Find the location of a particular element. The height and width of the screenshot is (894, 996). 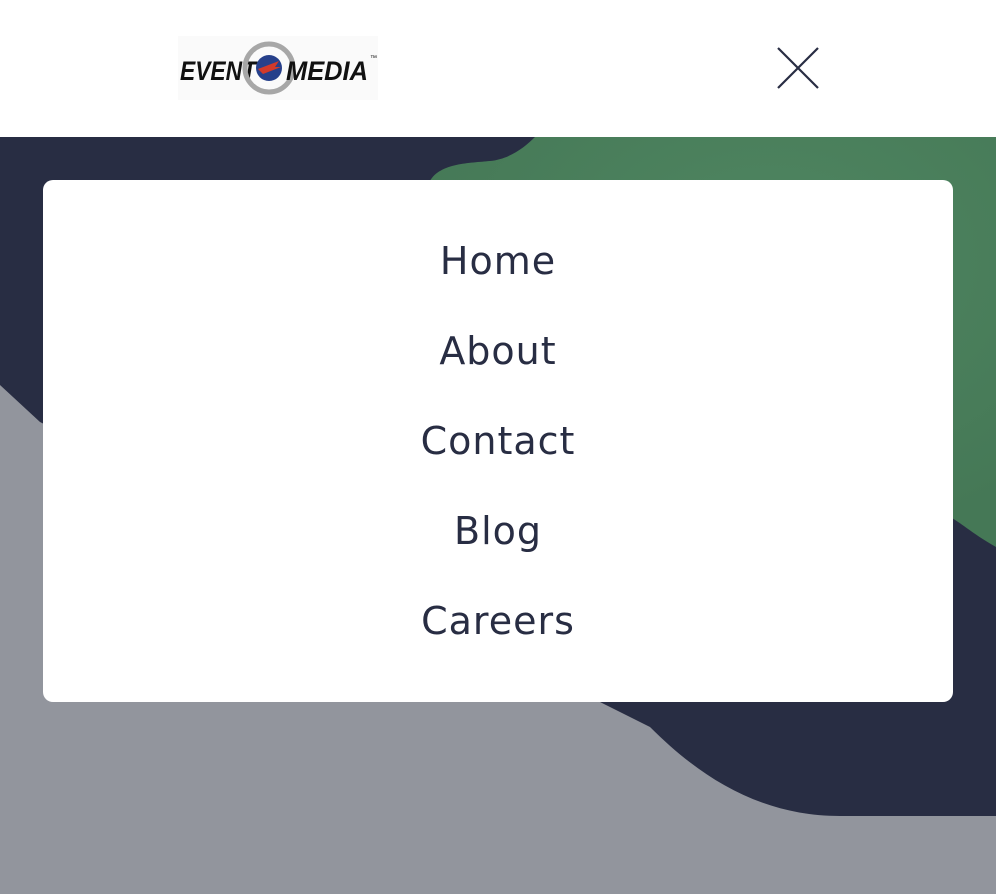

logo-graphic: EVENT MEDIA ™ is located at coordinates (278, 68).